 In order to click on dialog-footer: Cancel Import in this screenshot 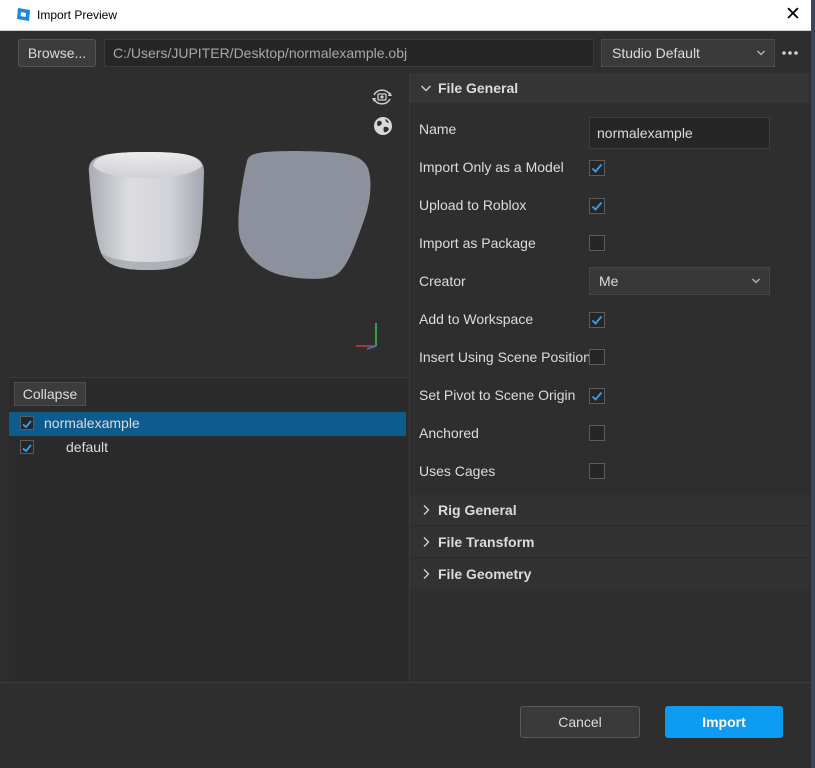, I will do `click(405, 725)`.